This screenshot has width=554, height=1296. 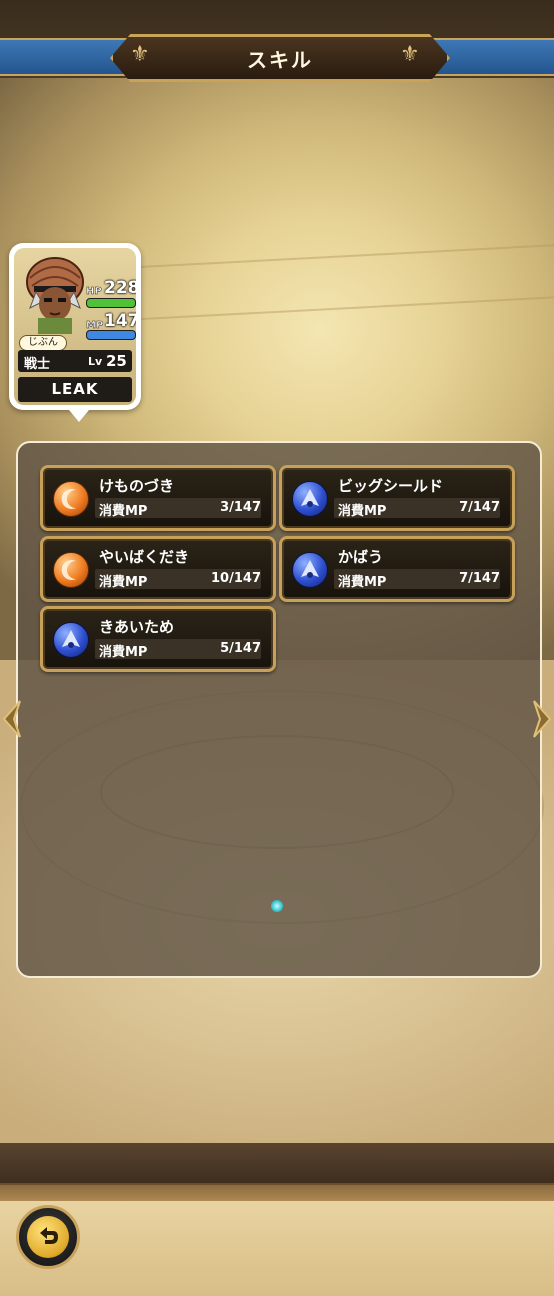 I want to click on character-card: HP 228 MP 147 じぶん 戦士 Lv 25 LEAK, so click(x=75, y=332).